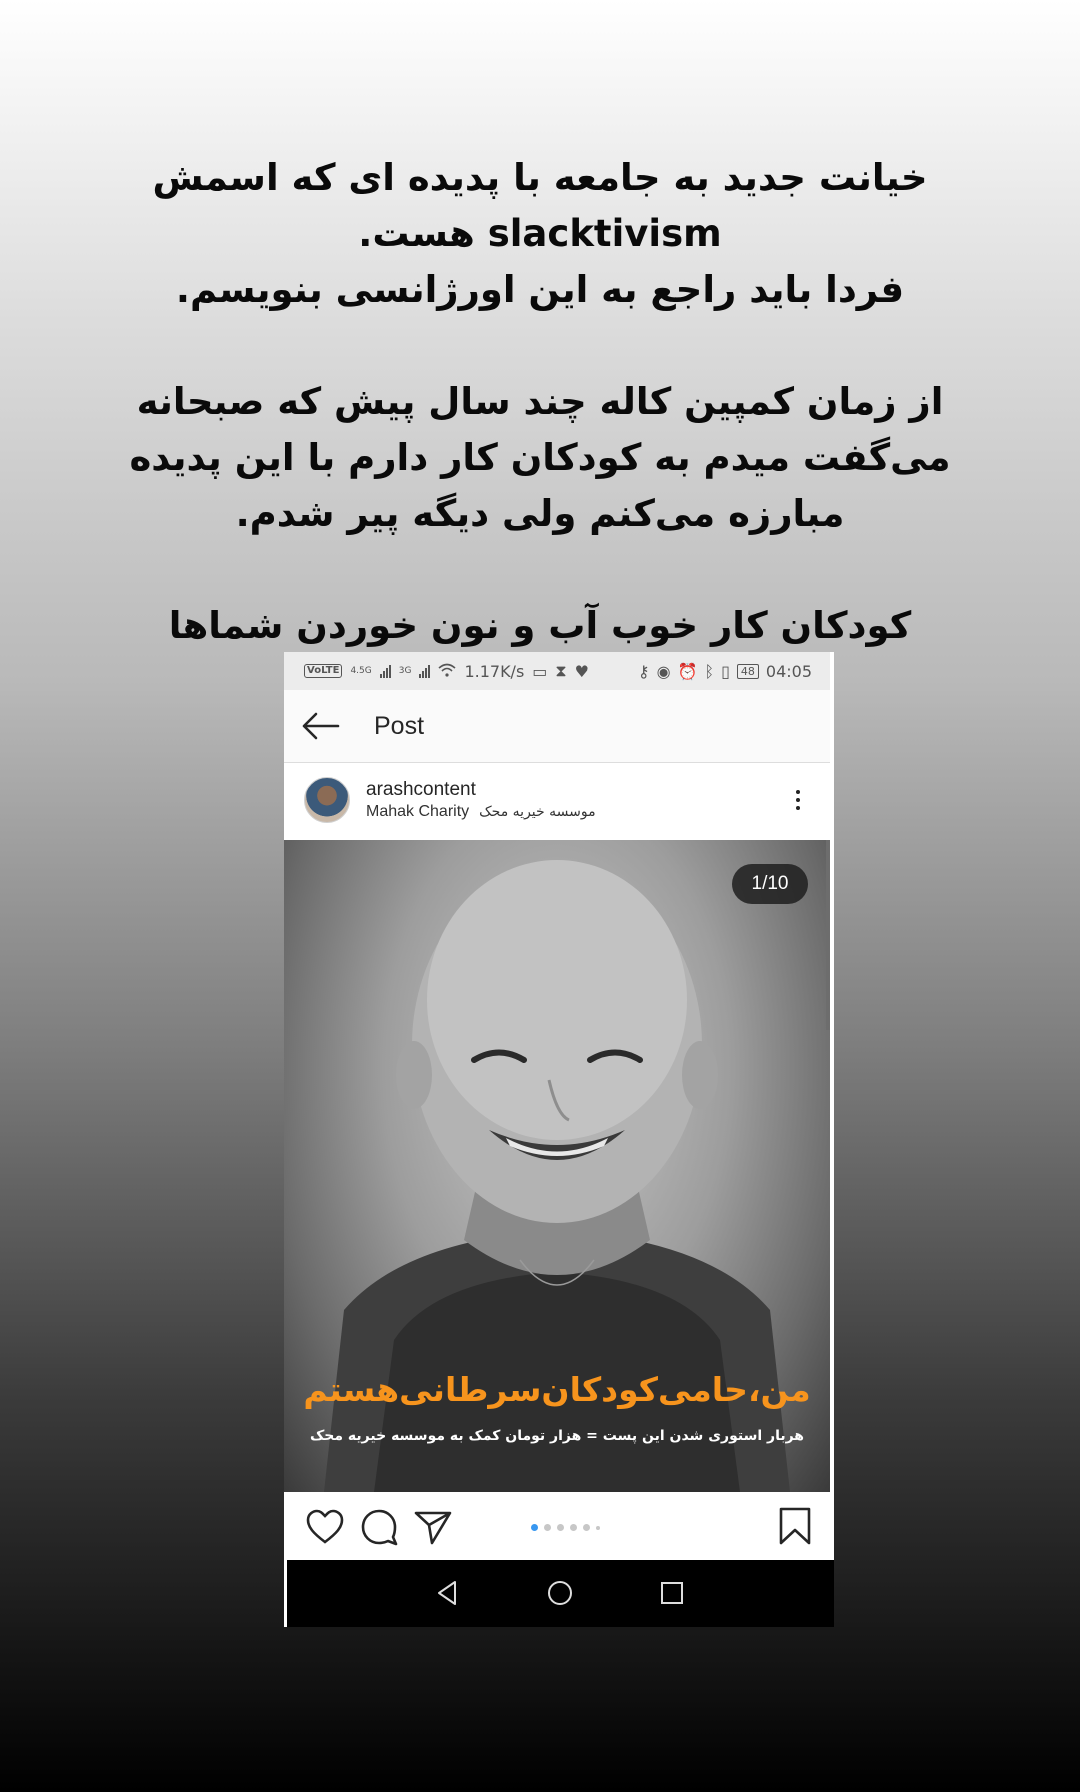 This screenshot has width=1080, height=1792. I want to click on hourglass-icon: ⧗, so click(561, 670).